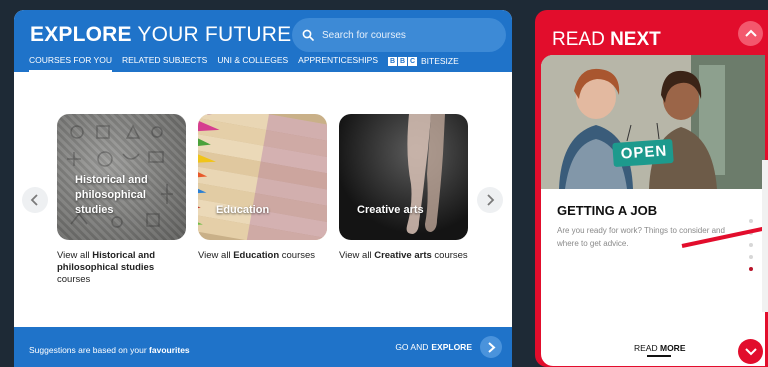 This screenshot has height=367, width=768. What do you see at coordinates (425, 174) in the screenshot?
I see `ballet-shoes-image` at bounding box center [425, 174].